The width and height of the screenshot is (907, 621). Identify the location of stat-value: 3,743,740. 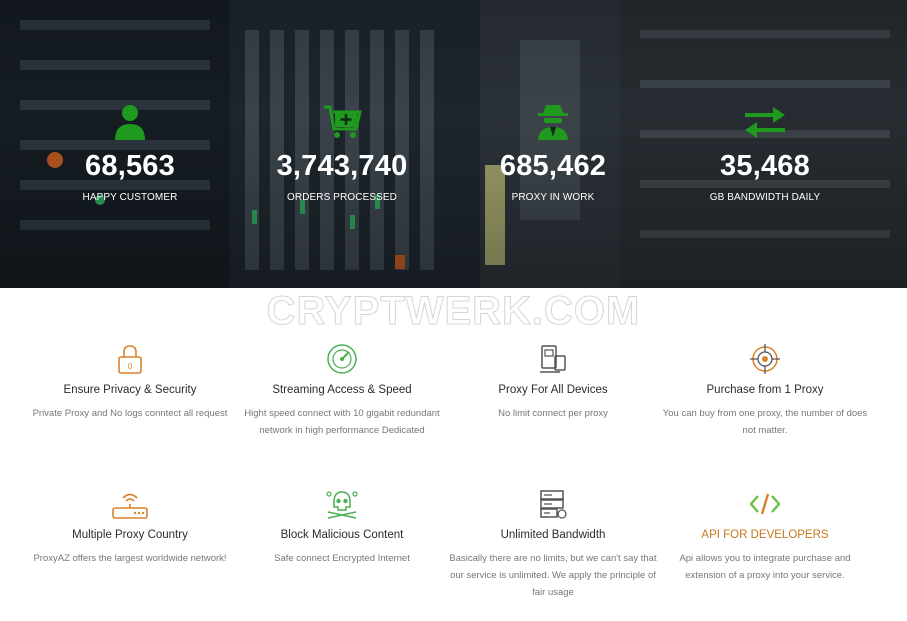
(342, 166).